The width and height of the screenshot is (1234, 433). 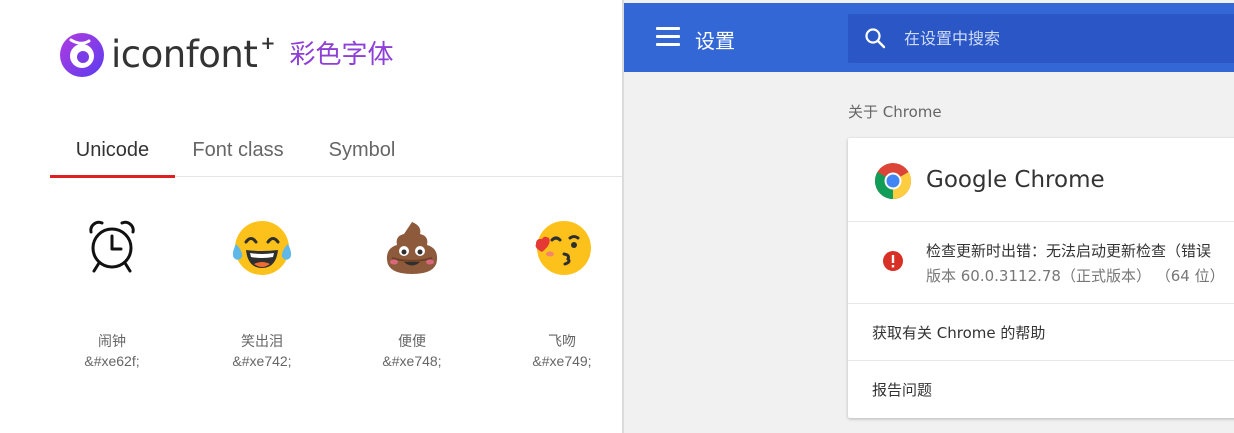 I want to click on section-title: 关于 Chrome, so click(x=895, y=112).